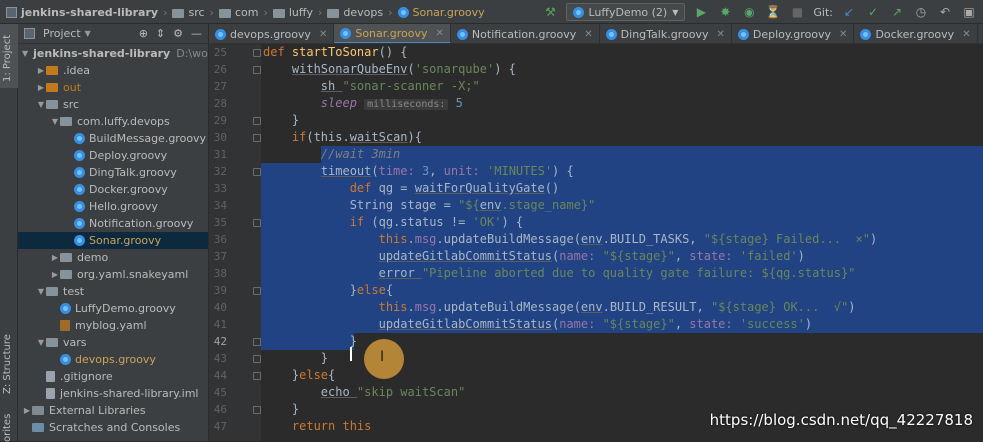 The width and height of the screenshot is (983, 442). What do you see at coordinates (113, 291) in the screenshot?
I see `tree-item: ▼ test` at bounding box center [113, 291].